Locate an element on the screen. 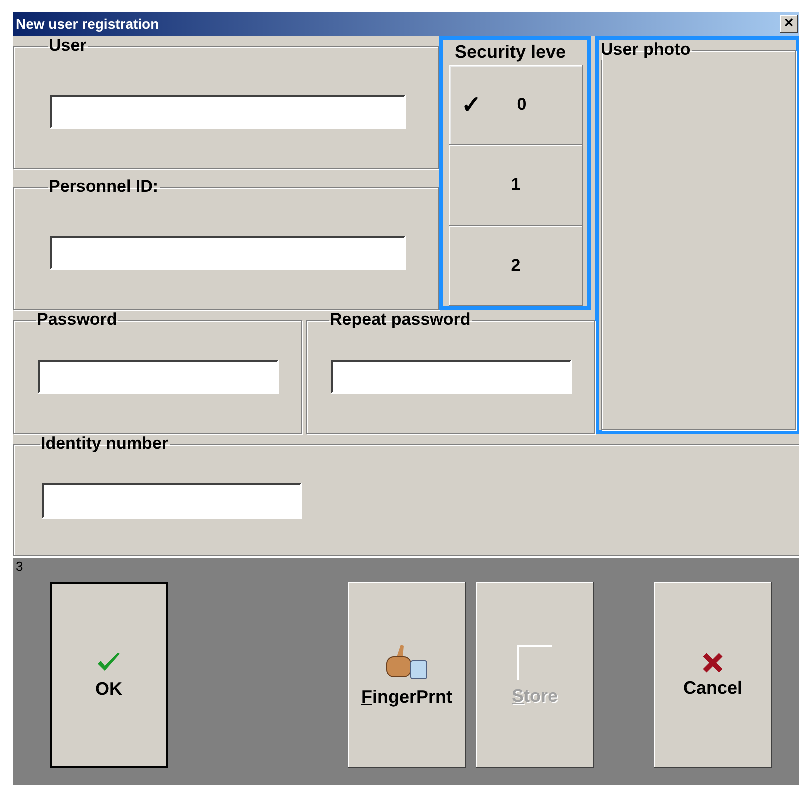 The image size is (799, 787). identity-number-field is located at coordinates (172, 500).